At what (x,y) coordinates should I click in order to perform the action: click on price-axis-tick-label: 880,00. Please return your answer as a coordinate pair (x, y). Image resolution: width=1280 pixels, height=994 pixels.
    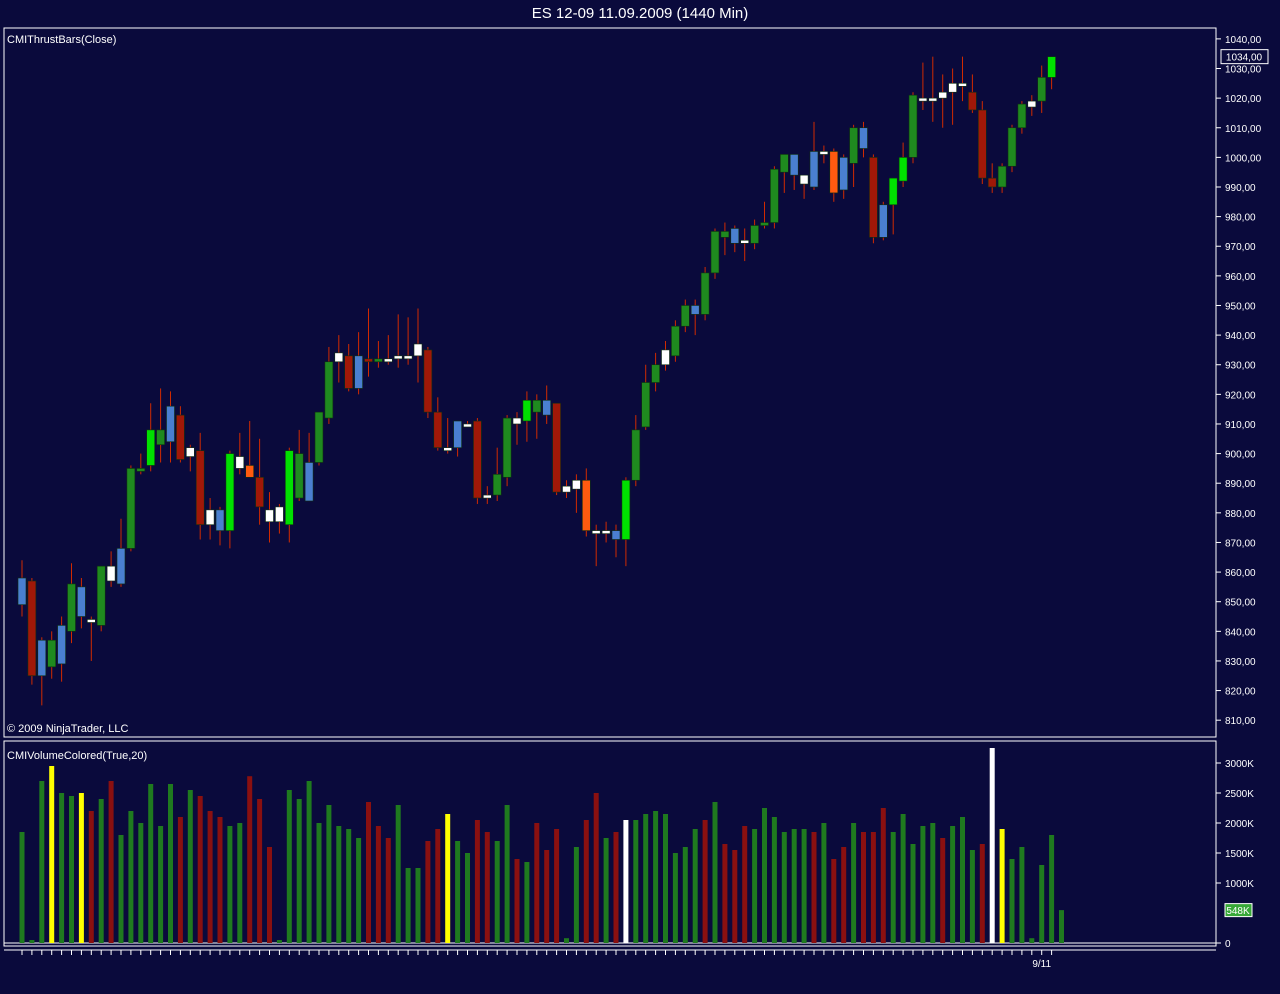
    Looking at the image, I should click on (1240, 514).